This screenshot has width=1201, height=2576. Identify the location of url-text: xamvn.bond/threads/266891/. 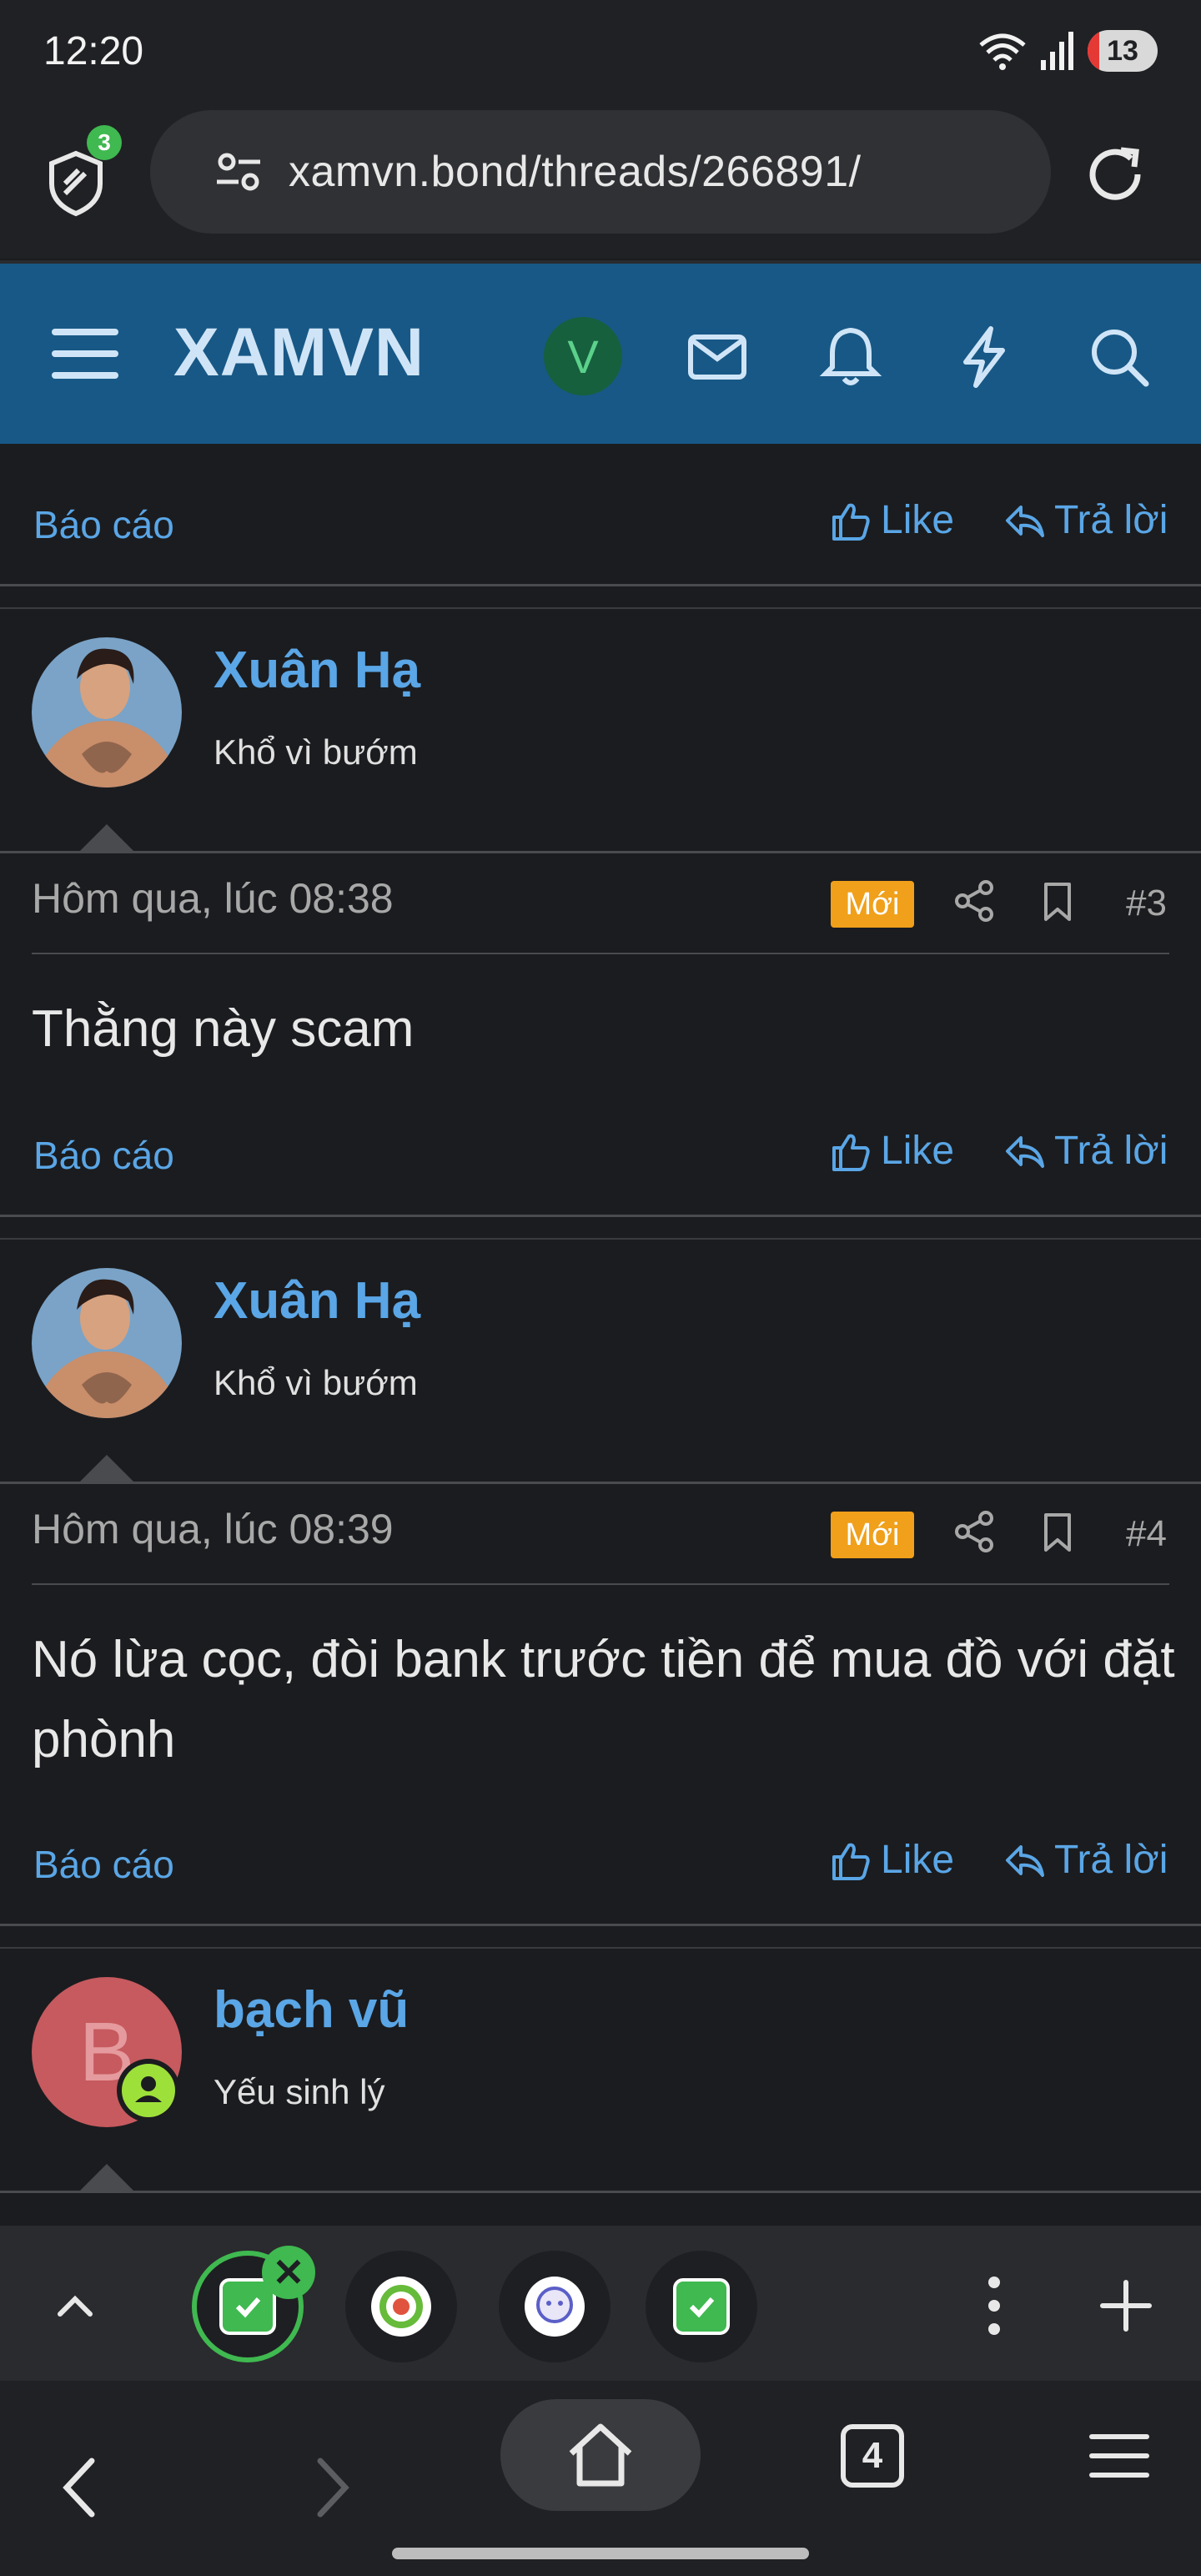
(576, 172).